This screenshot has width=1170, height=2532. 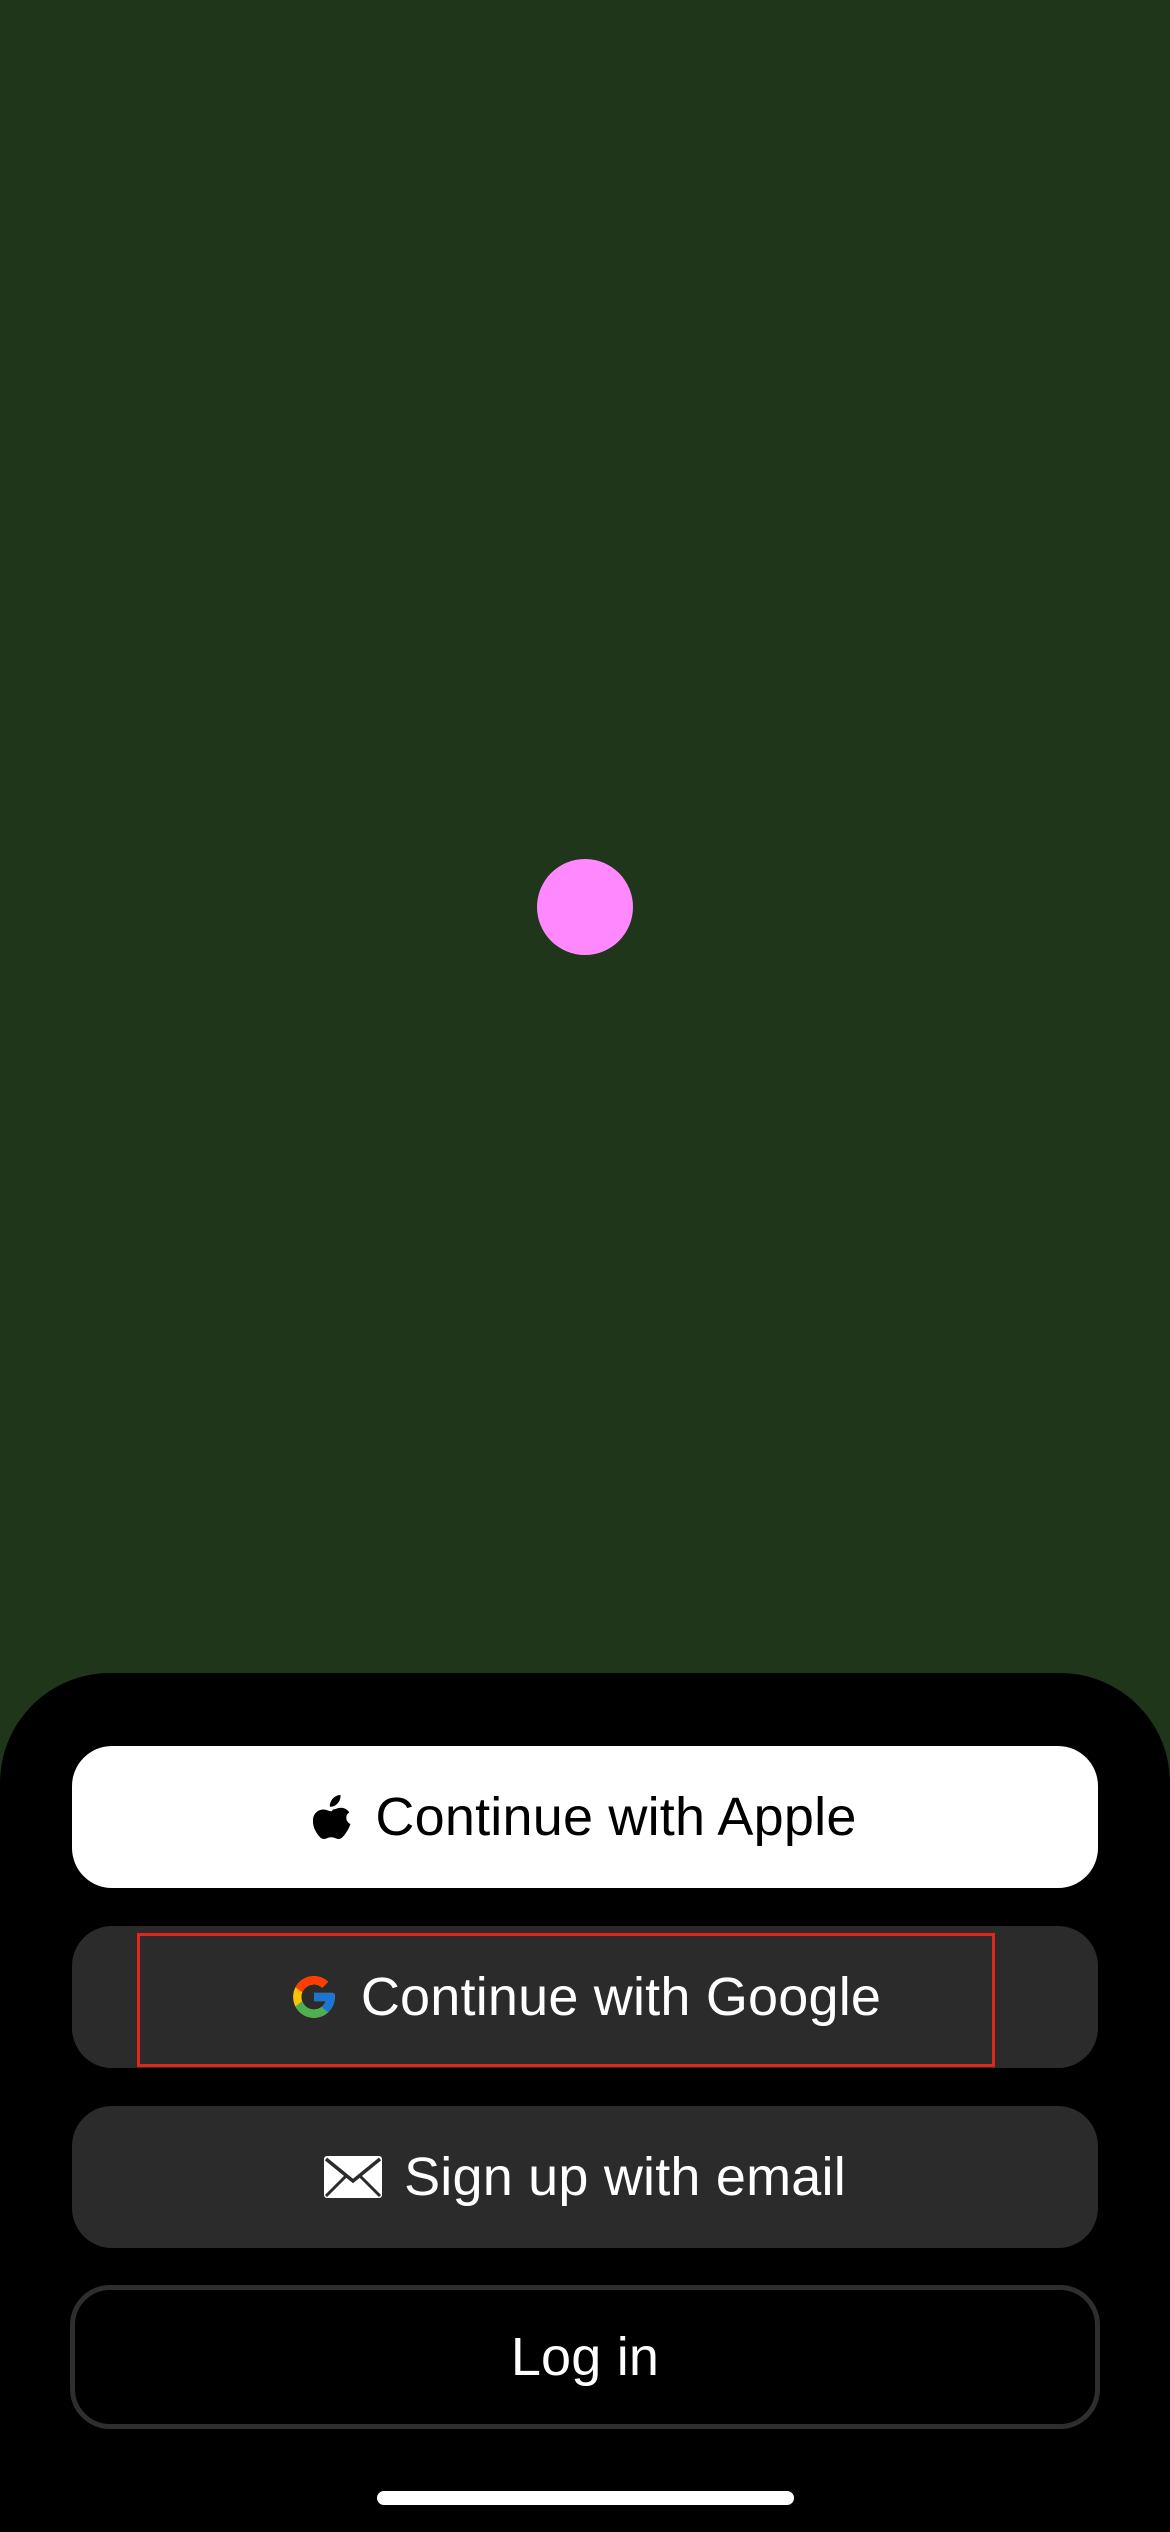 I want to click on continue-with-google-button: Continue with Google, so click(x=585, y=1997).